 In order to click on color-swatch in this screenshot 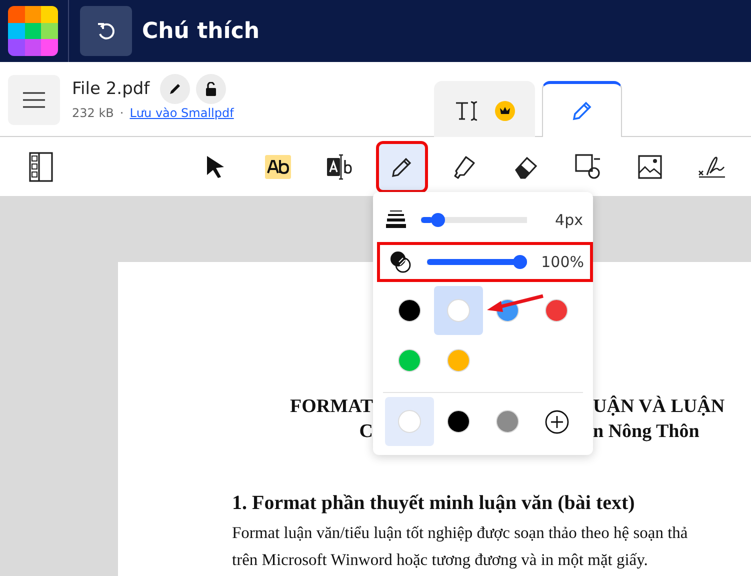, I will do `click(458, 310)`.